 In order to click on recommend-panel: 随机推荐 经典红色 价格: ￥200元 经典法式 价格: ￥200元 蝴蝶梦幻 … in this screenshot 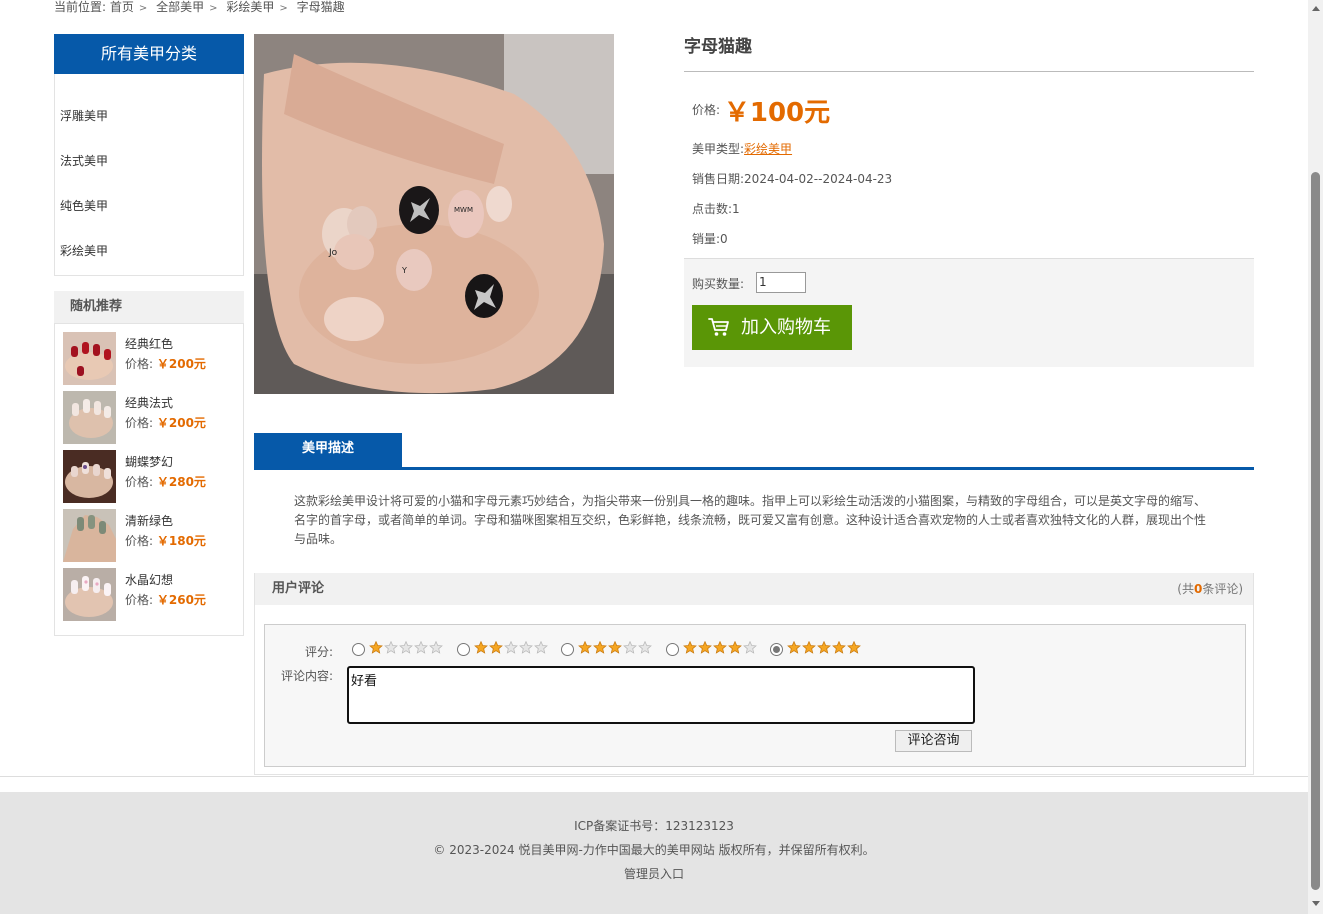, I will do `click(149, 463)`.